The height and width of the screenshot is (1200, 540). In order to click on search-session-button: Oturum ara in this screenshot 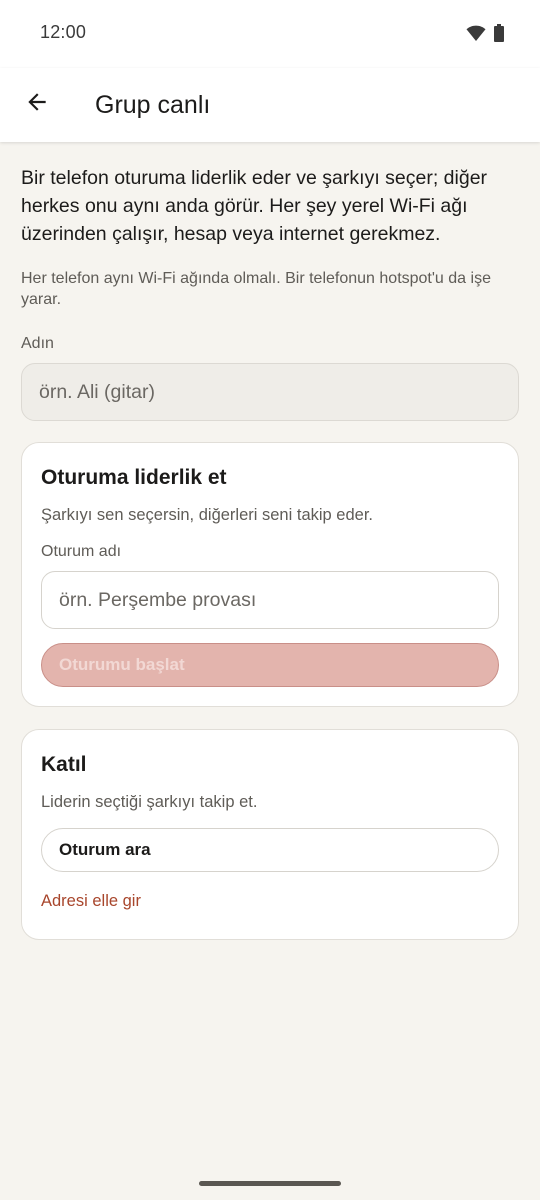, I will do `click(270, 850)`.